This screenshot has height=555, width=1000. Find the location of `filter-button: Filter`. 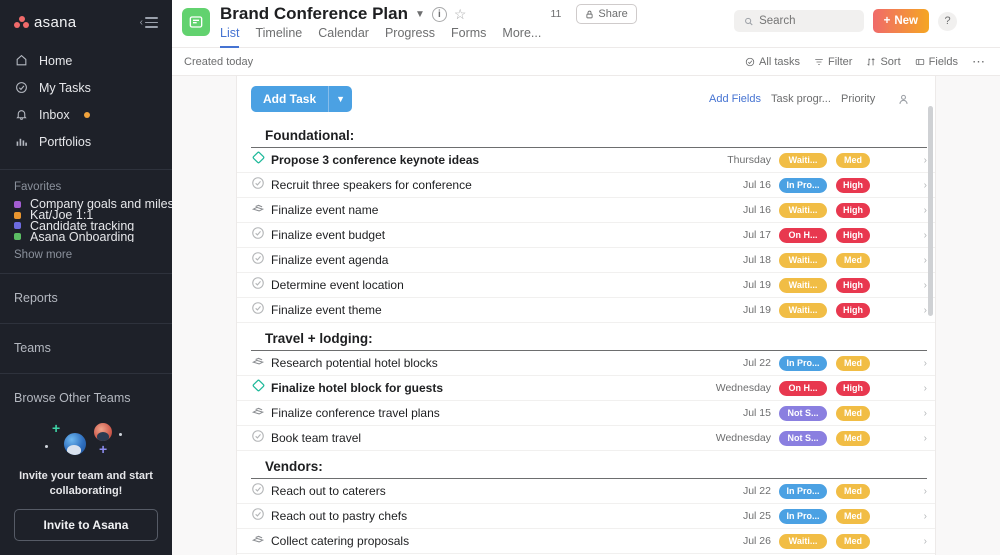

filter-button: Filter is located at coordinates (833, 62).